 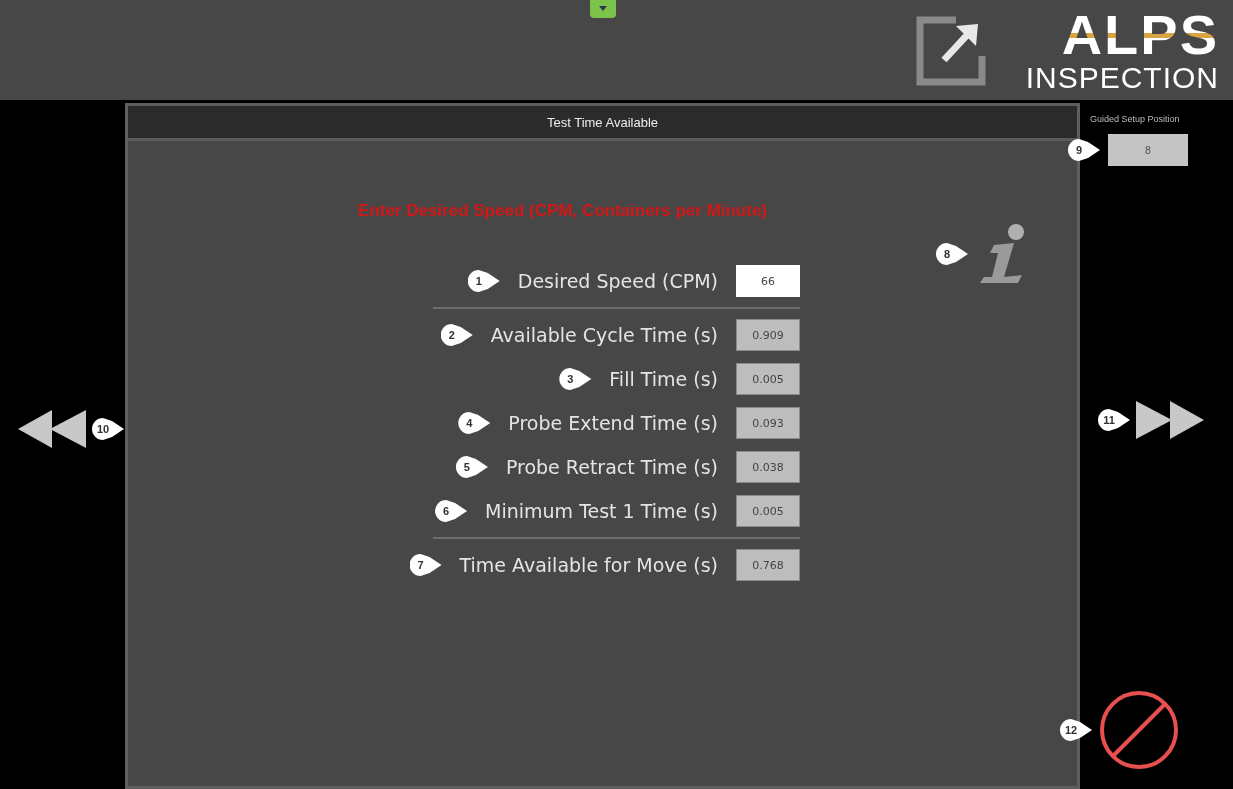 What do you see at coordinates (768, 423) in the screenshot?
I see `value-readout: 0.093` at bounding box center [768, 423].